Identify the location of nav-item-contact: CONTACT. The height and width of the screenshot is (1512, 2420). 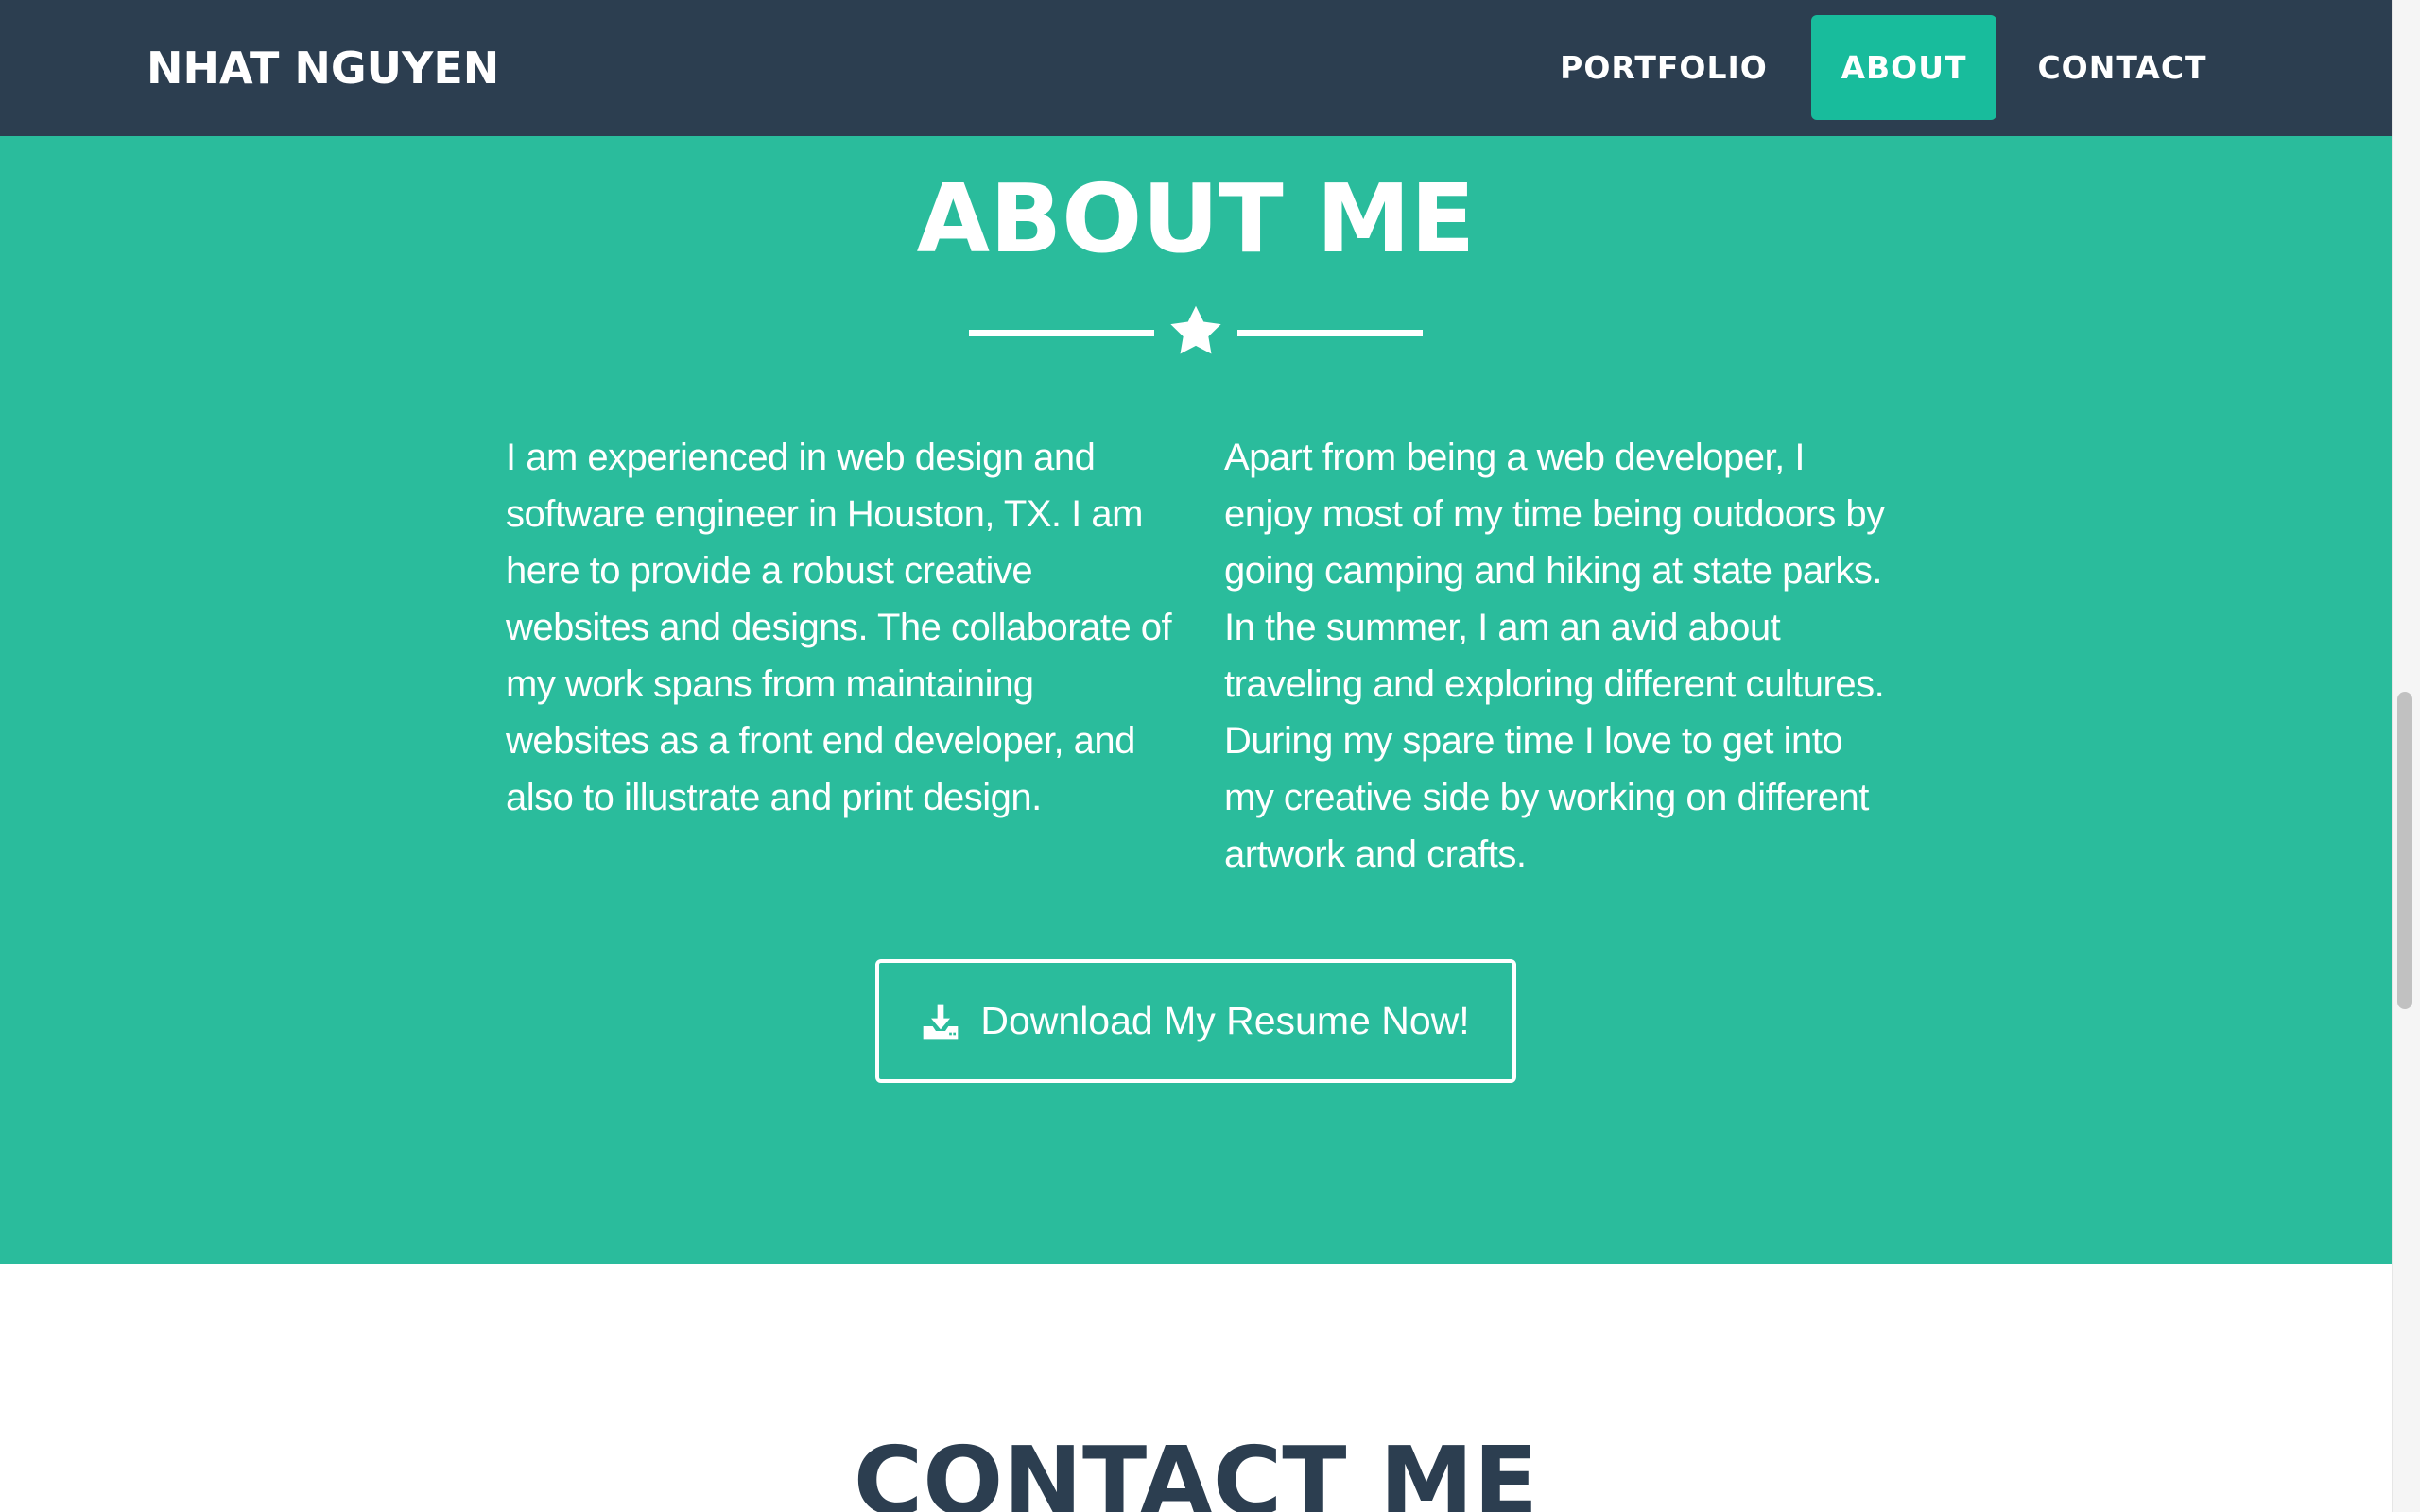
(2122, 67).